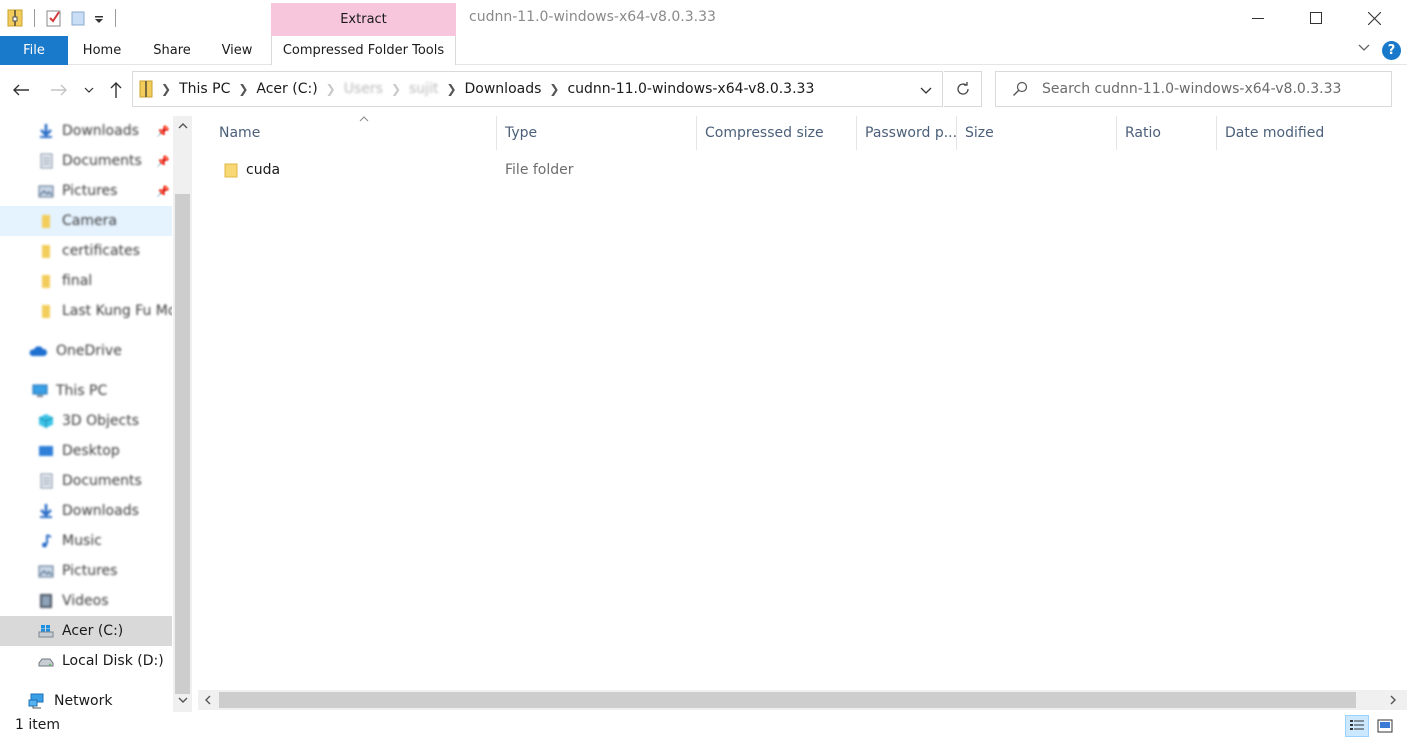 The image size is (1407, 740). I want to click on refresh-button, so click(963, 89).